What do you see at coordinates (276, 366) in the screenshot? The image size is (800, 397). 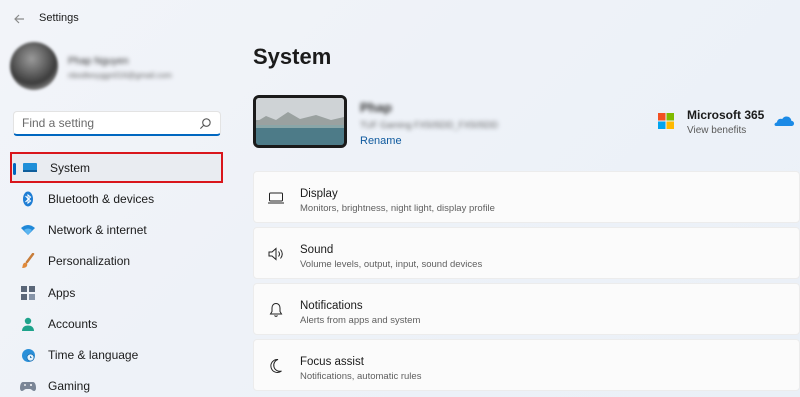 I see `moon-icon` at bounding box center [276, 366].